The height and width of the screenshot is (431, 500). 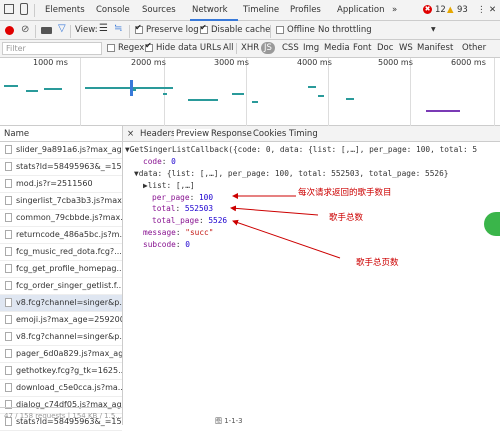 I want to click on annotation-arrows, so click(x=285, y=226).